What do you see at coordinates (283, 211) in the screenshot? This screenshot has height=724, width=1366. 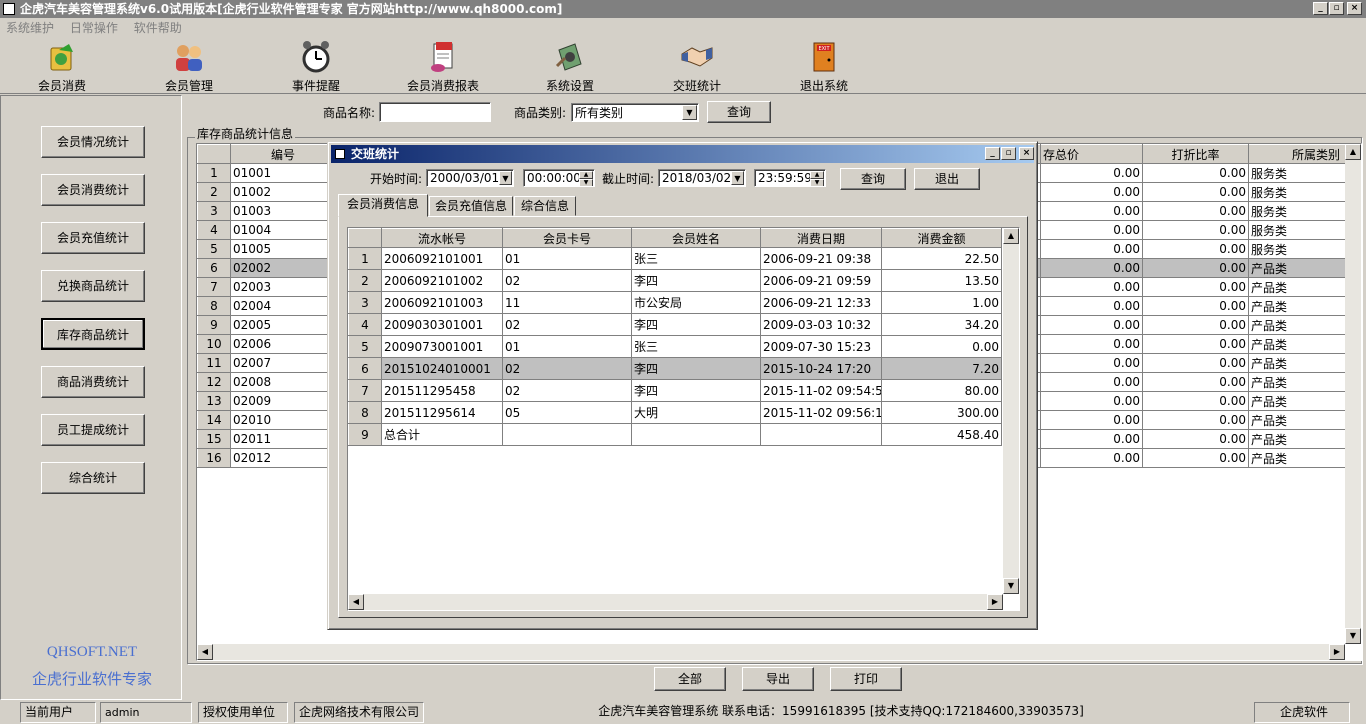 I see `cell-code: 01003` at bounding box center [283, 211].